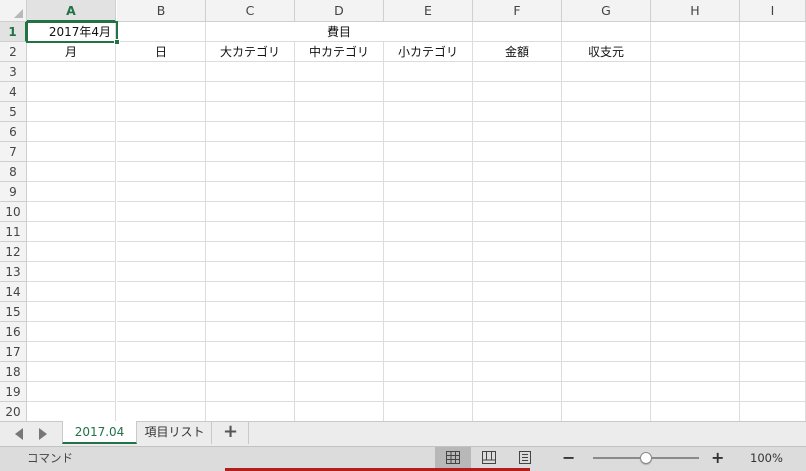  I want to click on cell-c8, so click(250, 172).